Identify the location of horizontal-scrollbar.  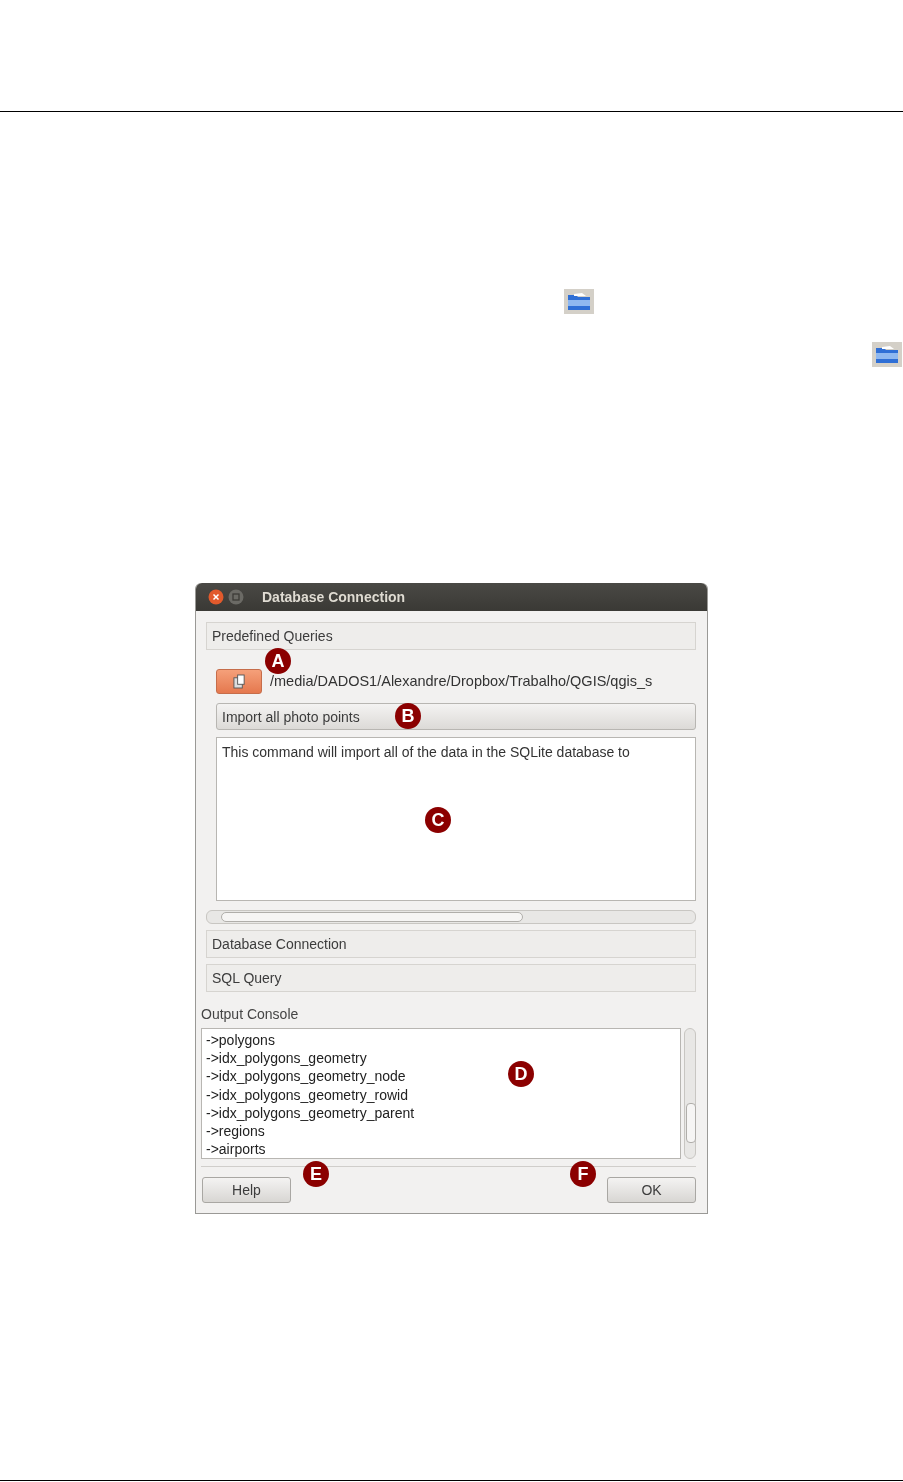
(451, 917).